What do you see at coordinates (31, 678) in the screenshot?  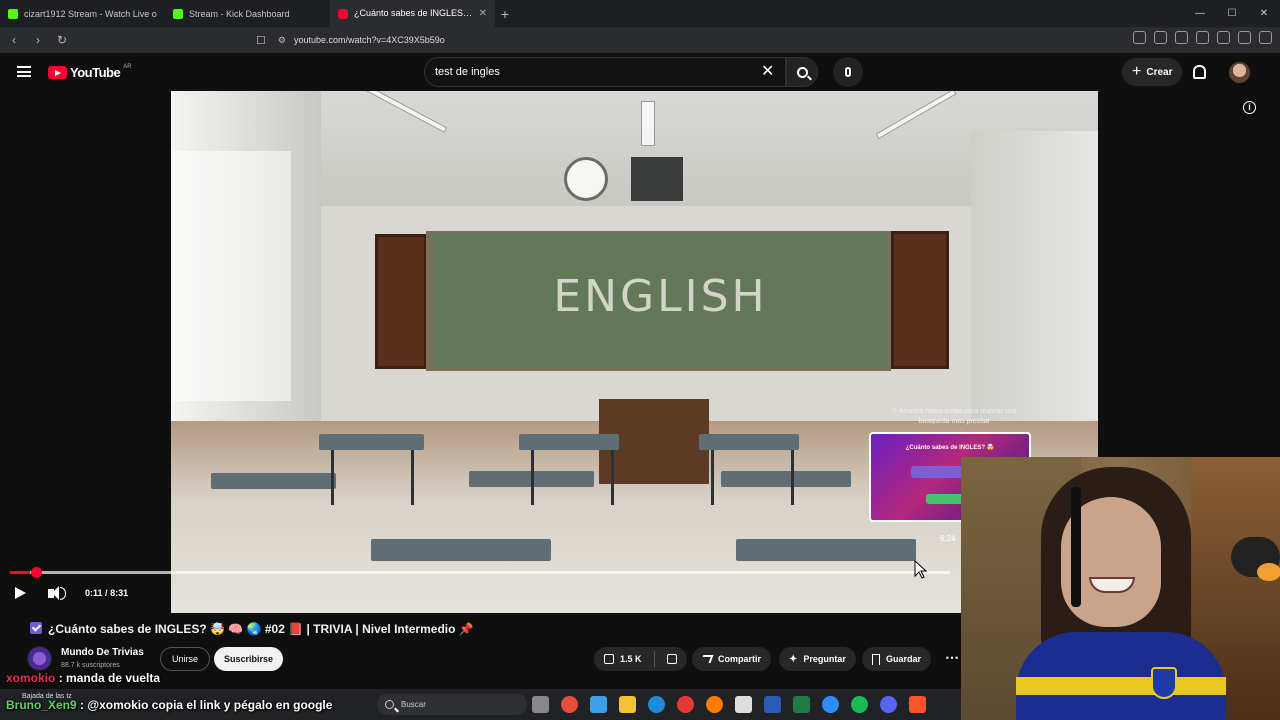 I see `chat-username: xomokio` at bounding box center [31, 678].